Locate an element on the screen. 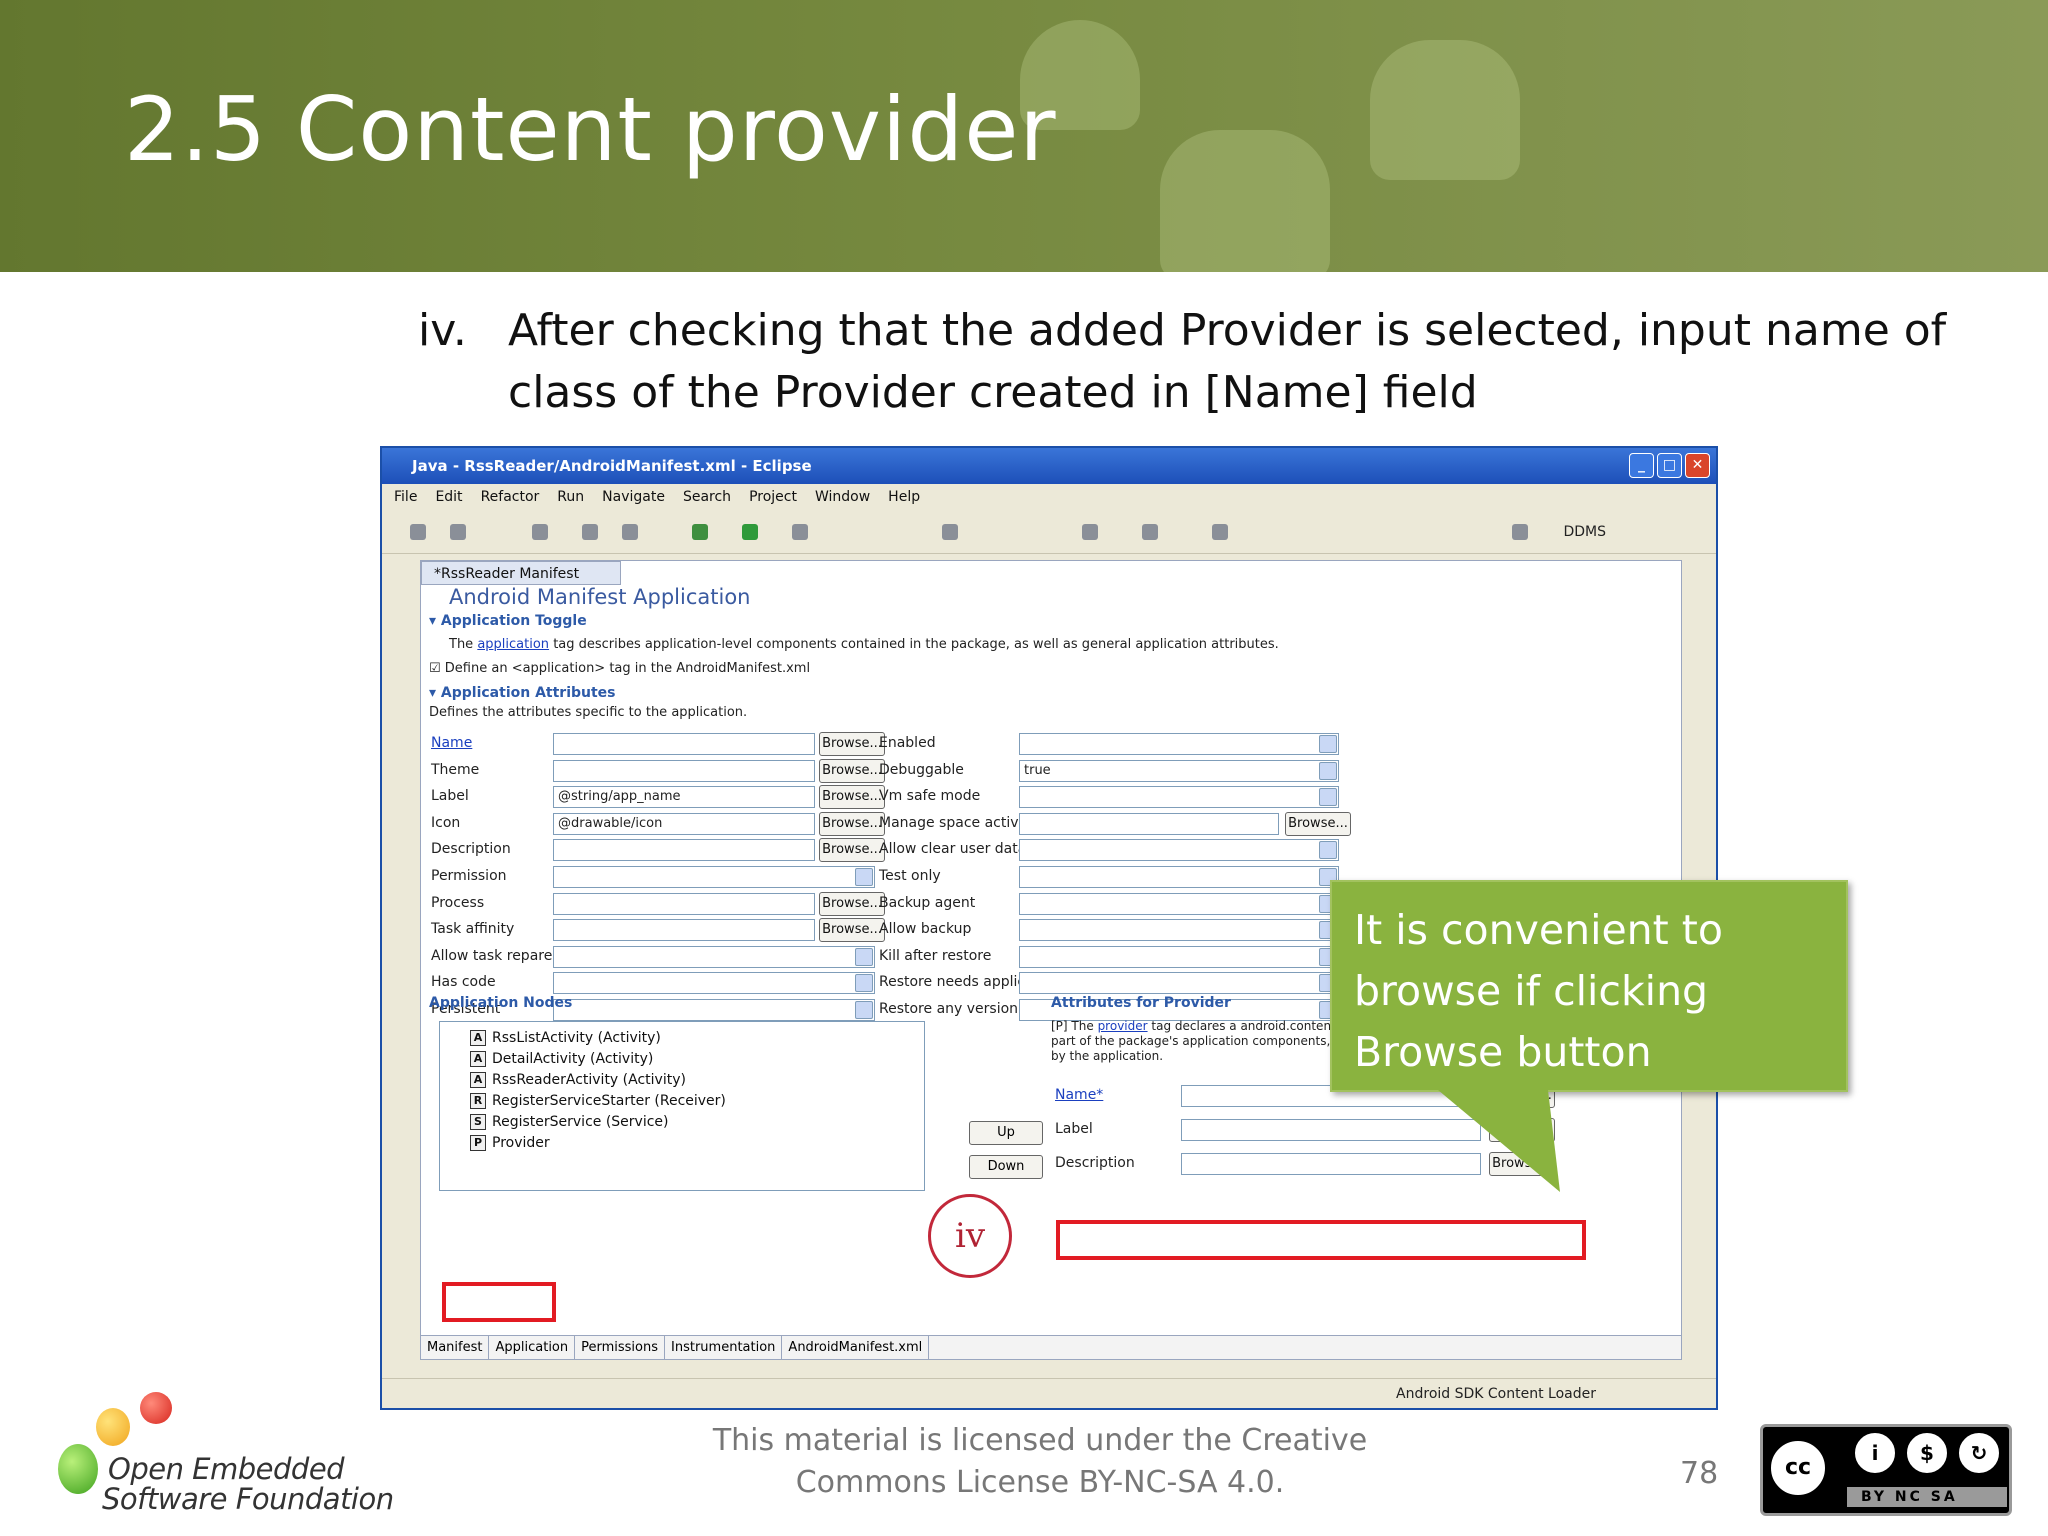  down-button: Down is located at coordinates (1006, 1167).